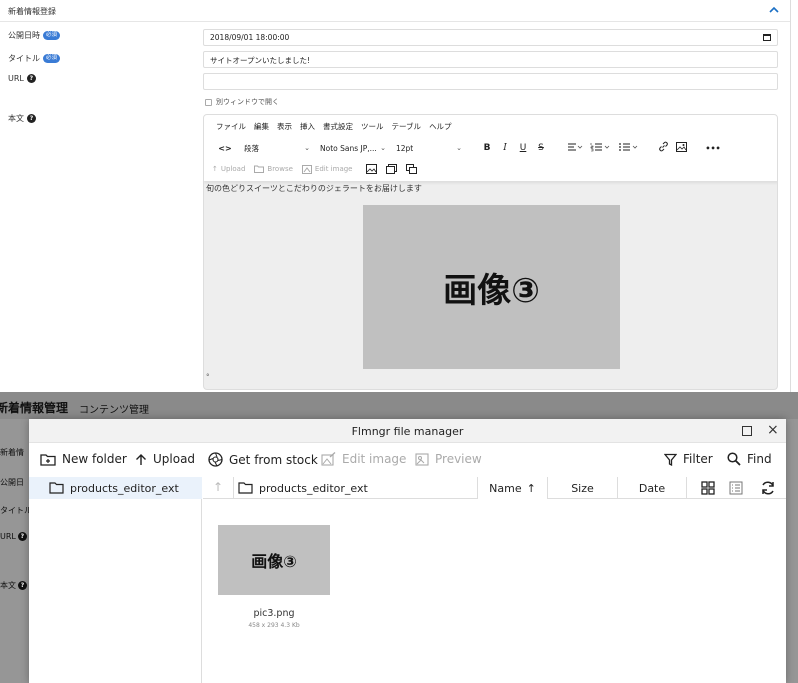  I want to click on new-window-checkbox-row: 別ウィンドウで開く, so click(242, 102).